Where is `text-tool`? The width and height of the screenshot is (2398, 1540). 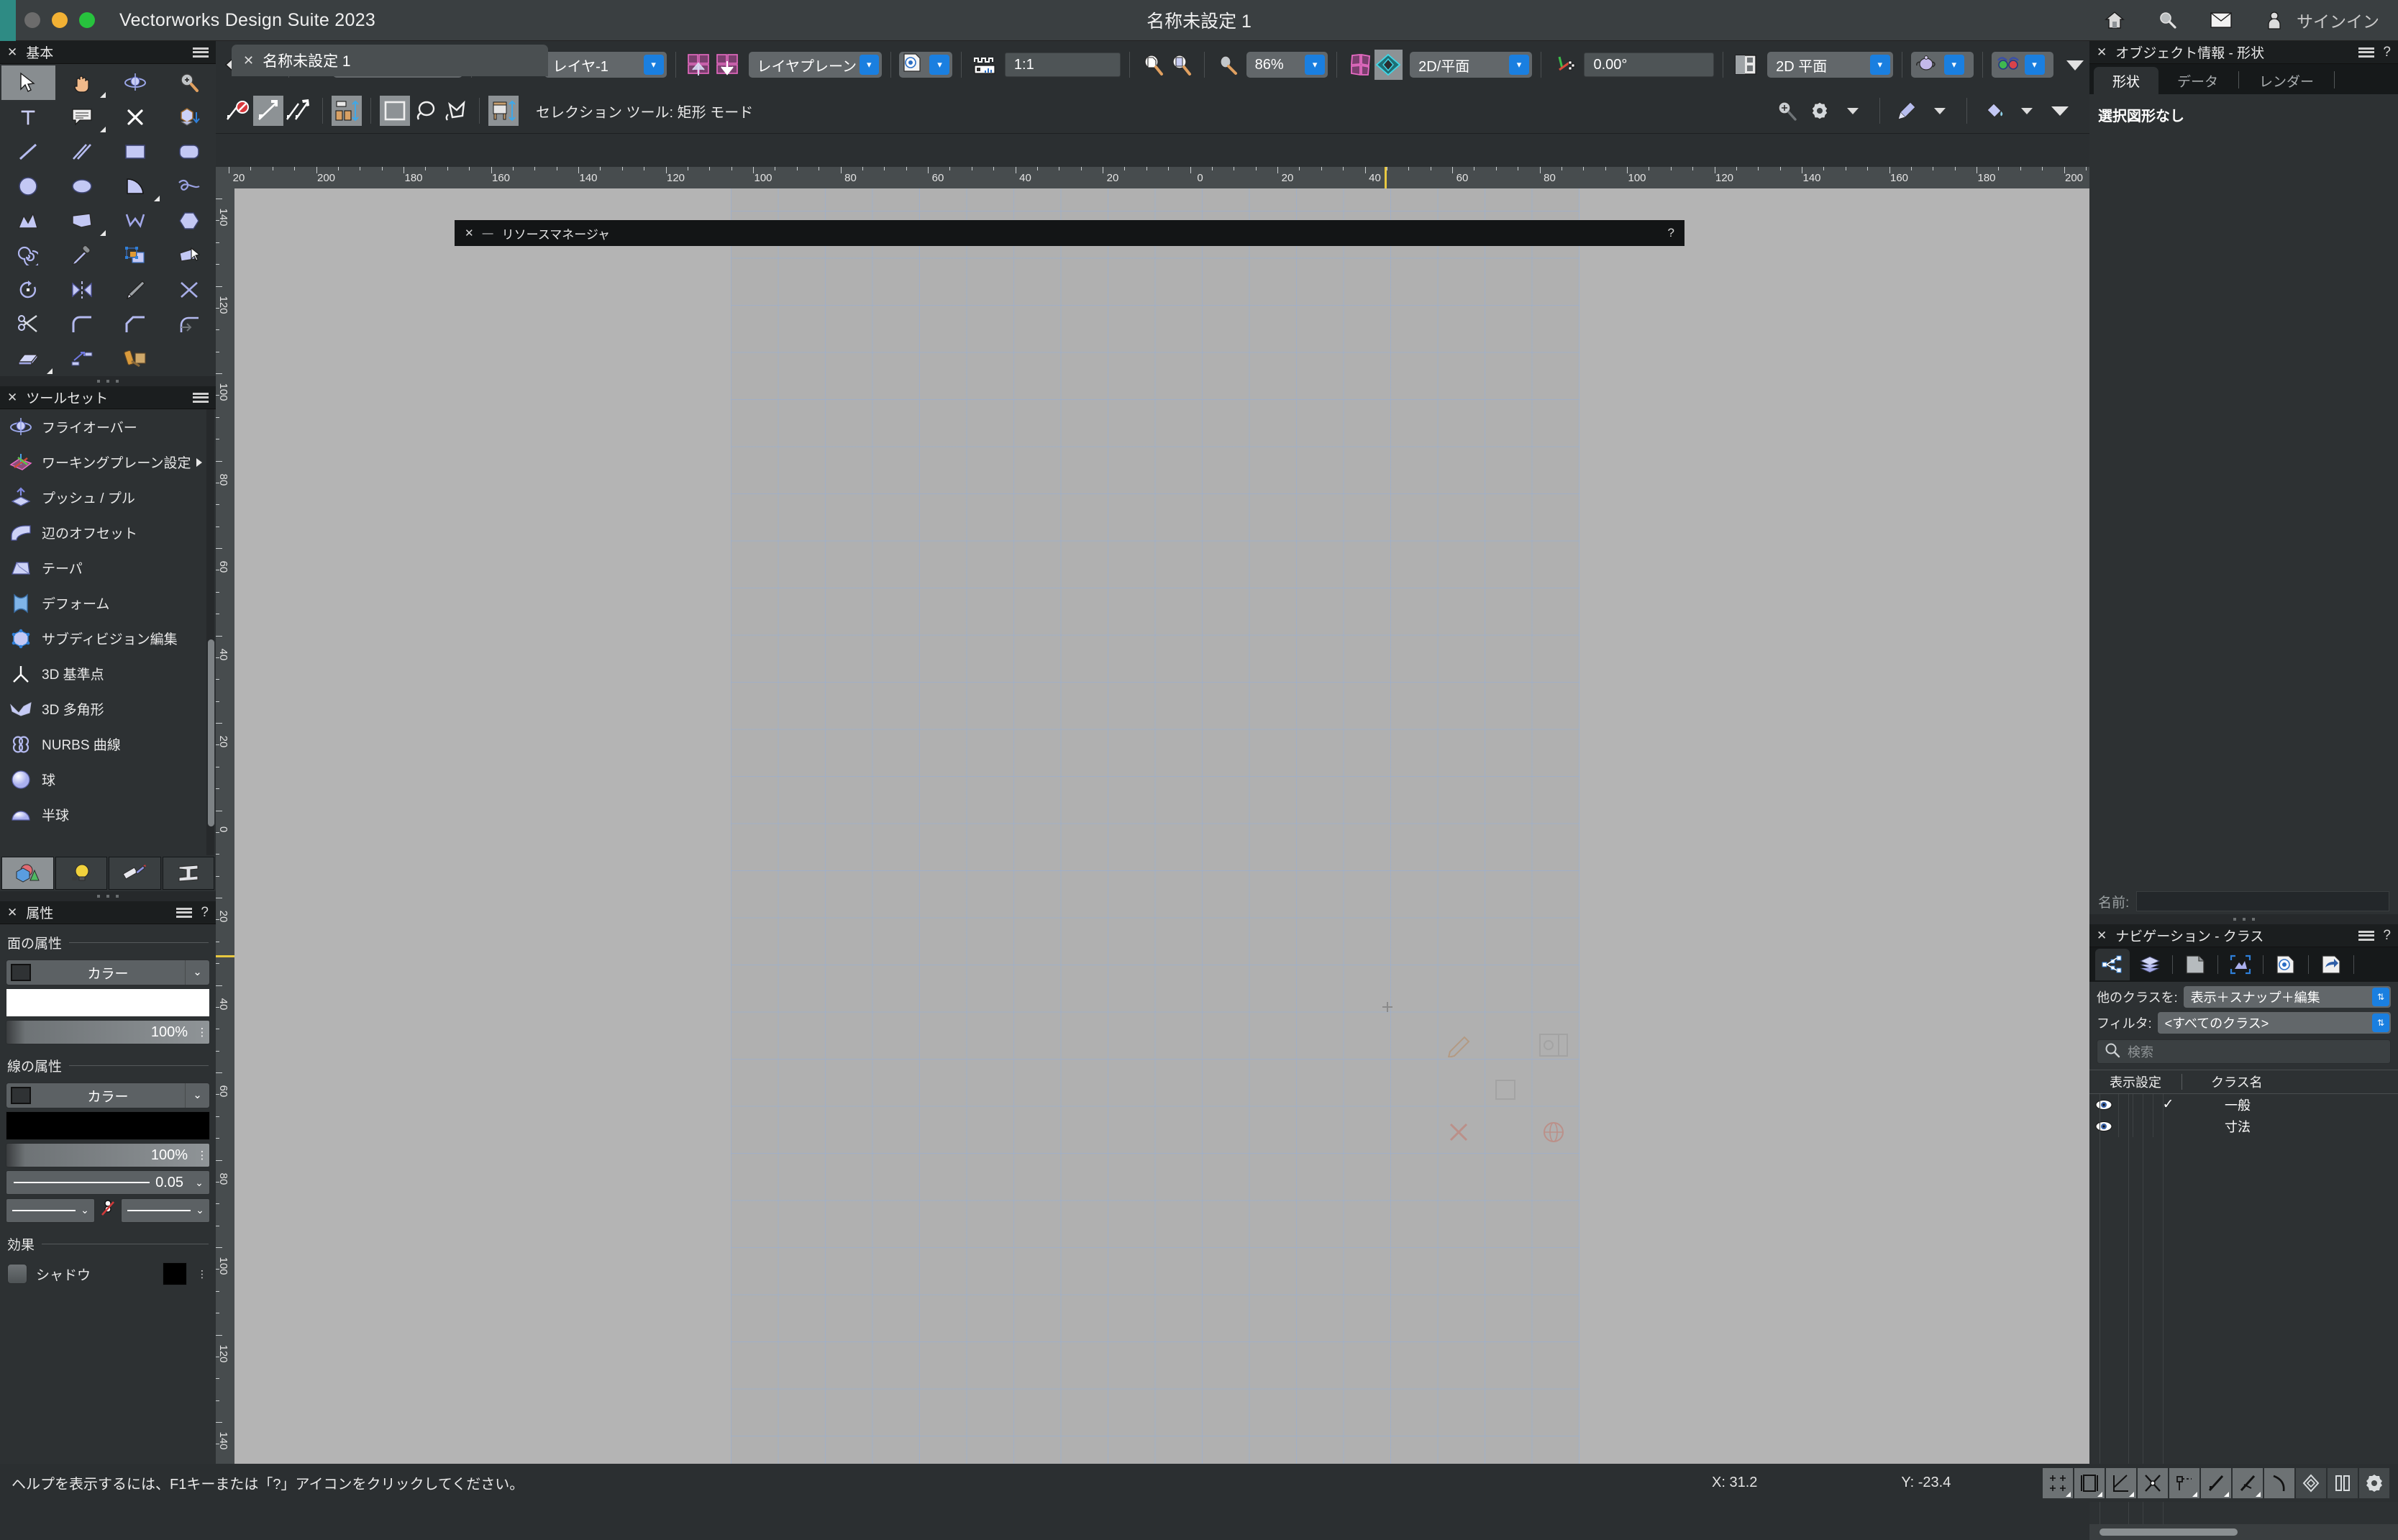 text-tool is located at coordinates (28, 118).